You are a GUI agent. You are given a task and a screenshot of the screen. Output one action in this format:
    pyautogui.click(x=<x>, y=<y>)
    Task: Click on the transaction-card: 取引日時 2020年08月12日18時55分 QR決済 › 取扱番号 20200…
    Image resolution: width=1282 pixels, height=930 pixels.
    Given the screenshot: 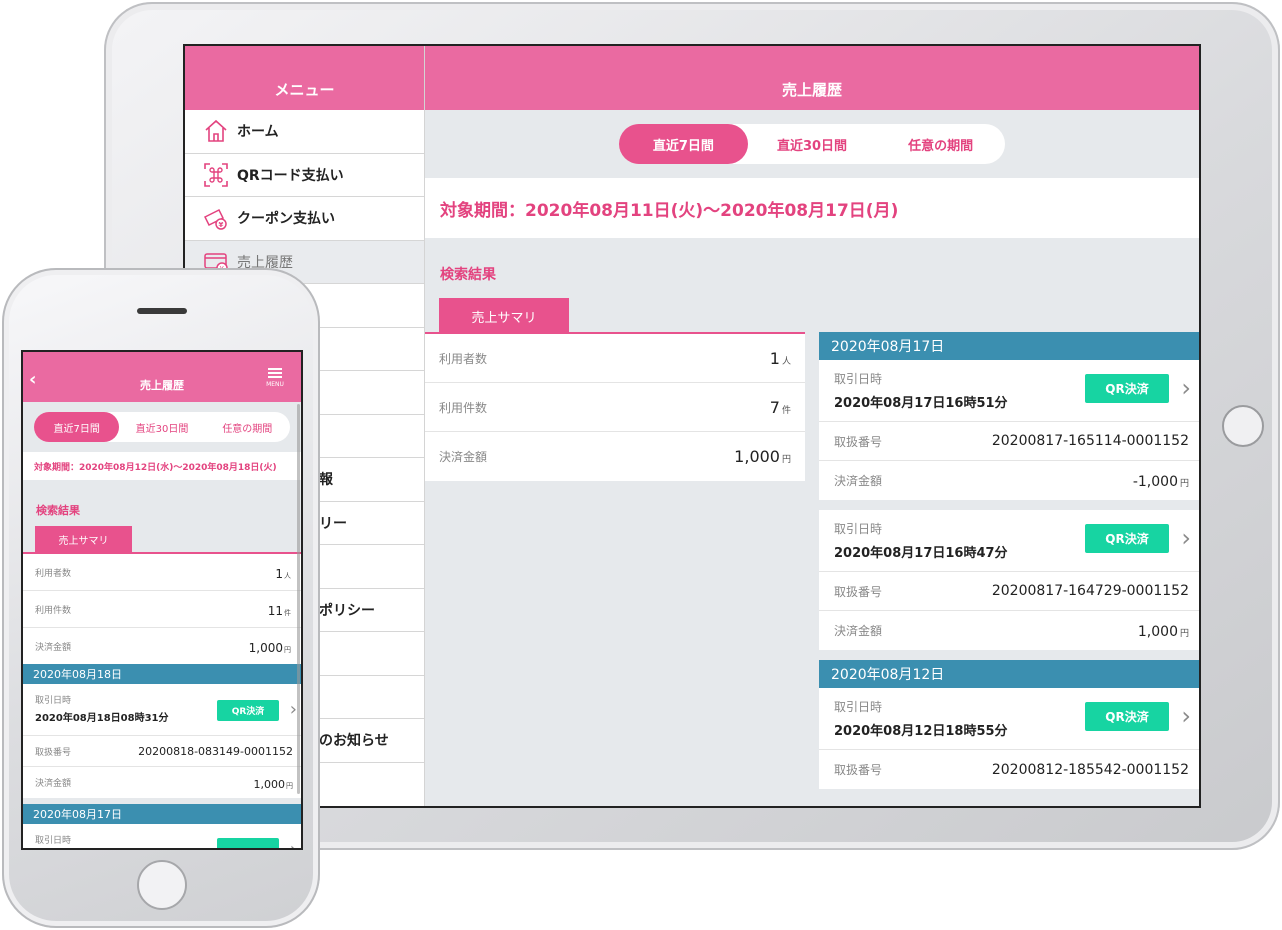 What is the action you would take?
    pyautogui.click(x=1009, y=738)
    